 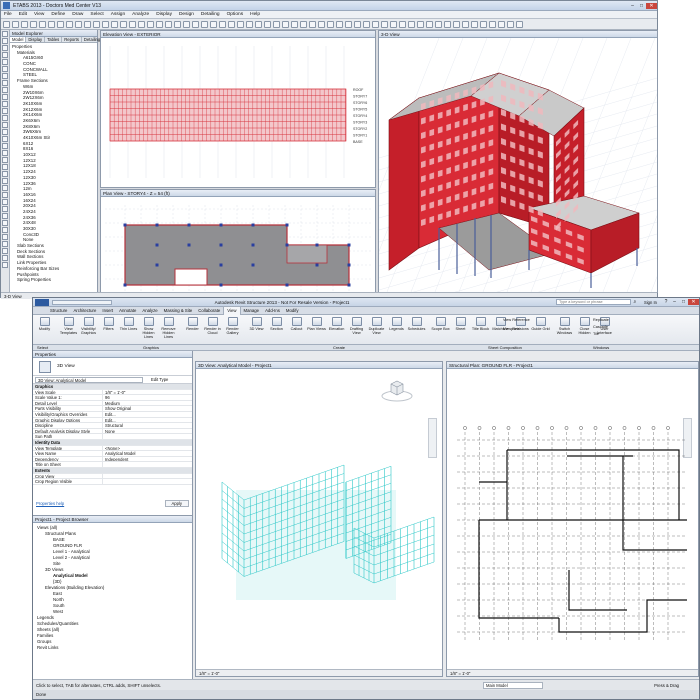 What do you see at coordinates (516, 320) in the screenshot?
I see `ribbon-small-view-reference: View Reference` at bounding box center [516, 320].